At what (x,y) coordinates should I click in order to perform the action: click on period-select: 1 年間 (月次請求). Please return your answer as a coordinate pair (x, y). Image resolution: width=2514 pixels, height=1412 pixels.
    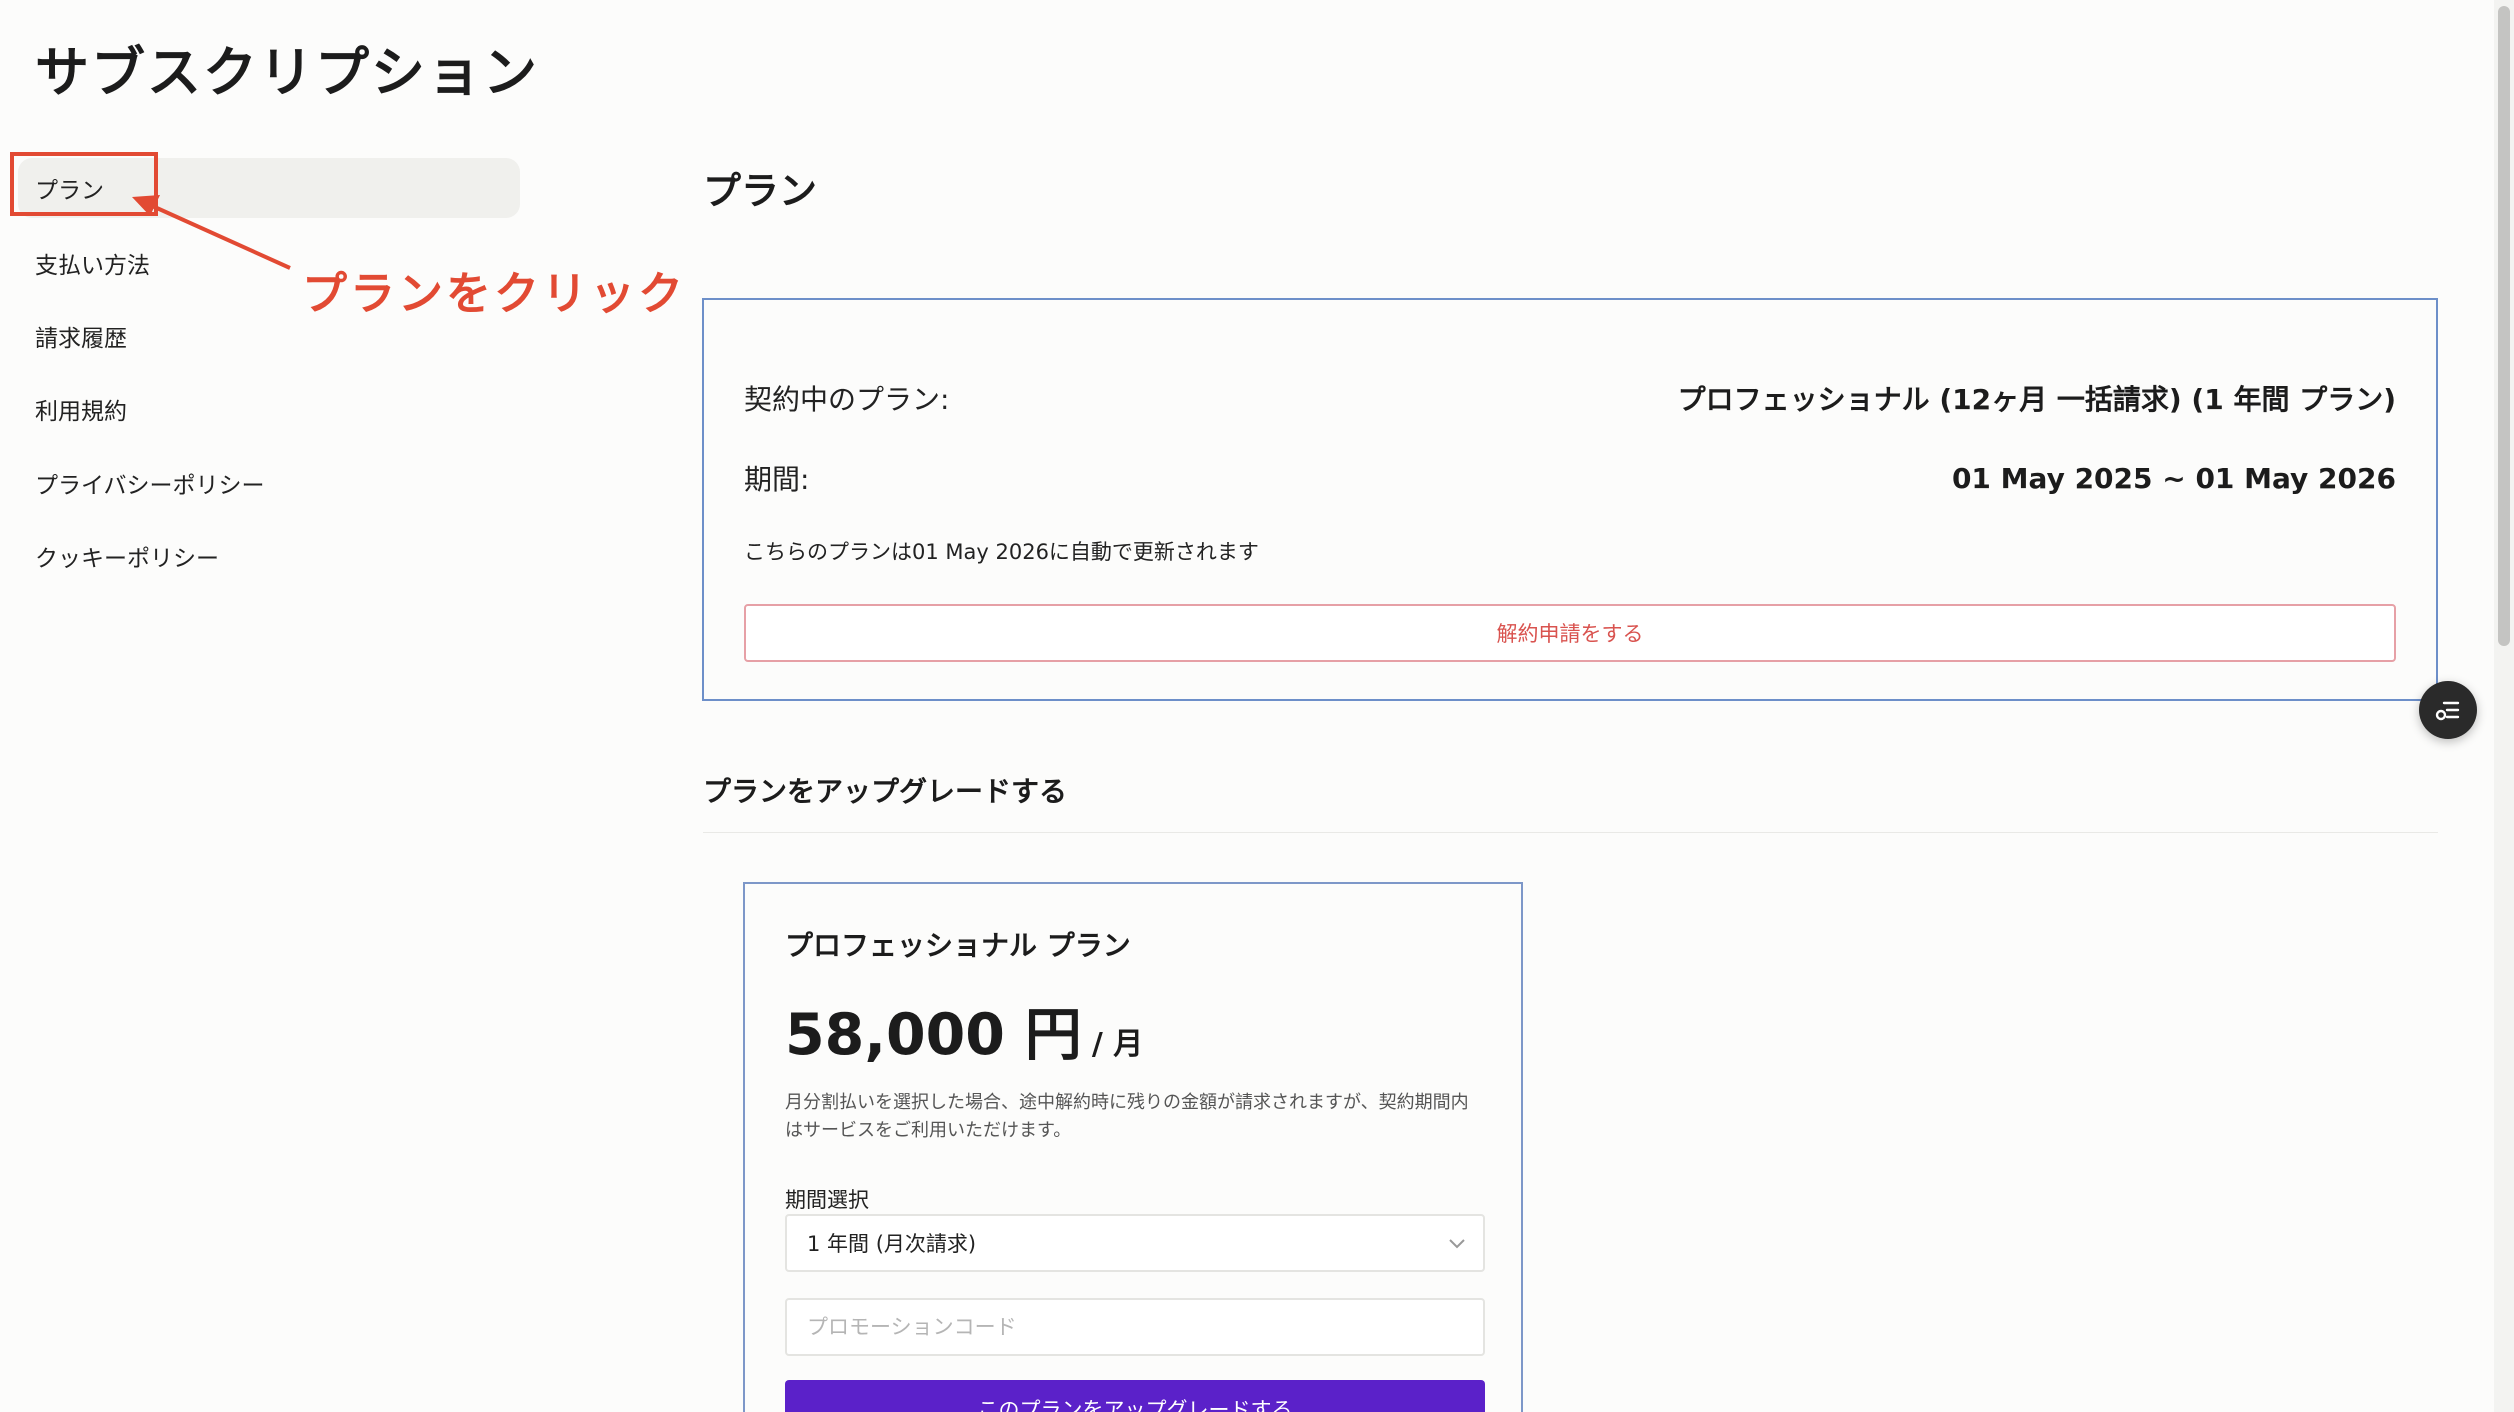
    Looking at the image, I should click on (1135, 1243).